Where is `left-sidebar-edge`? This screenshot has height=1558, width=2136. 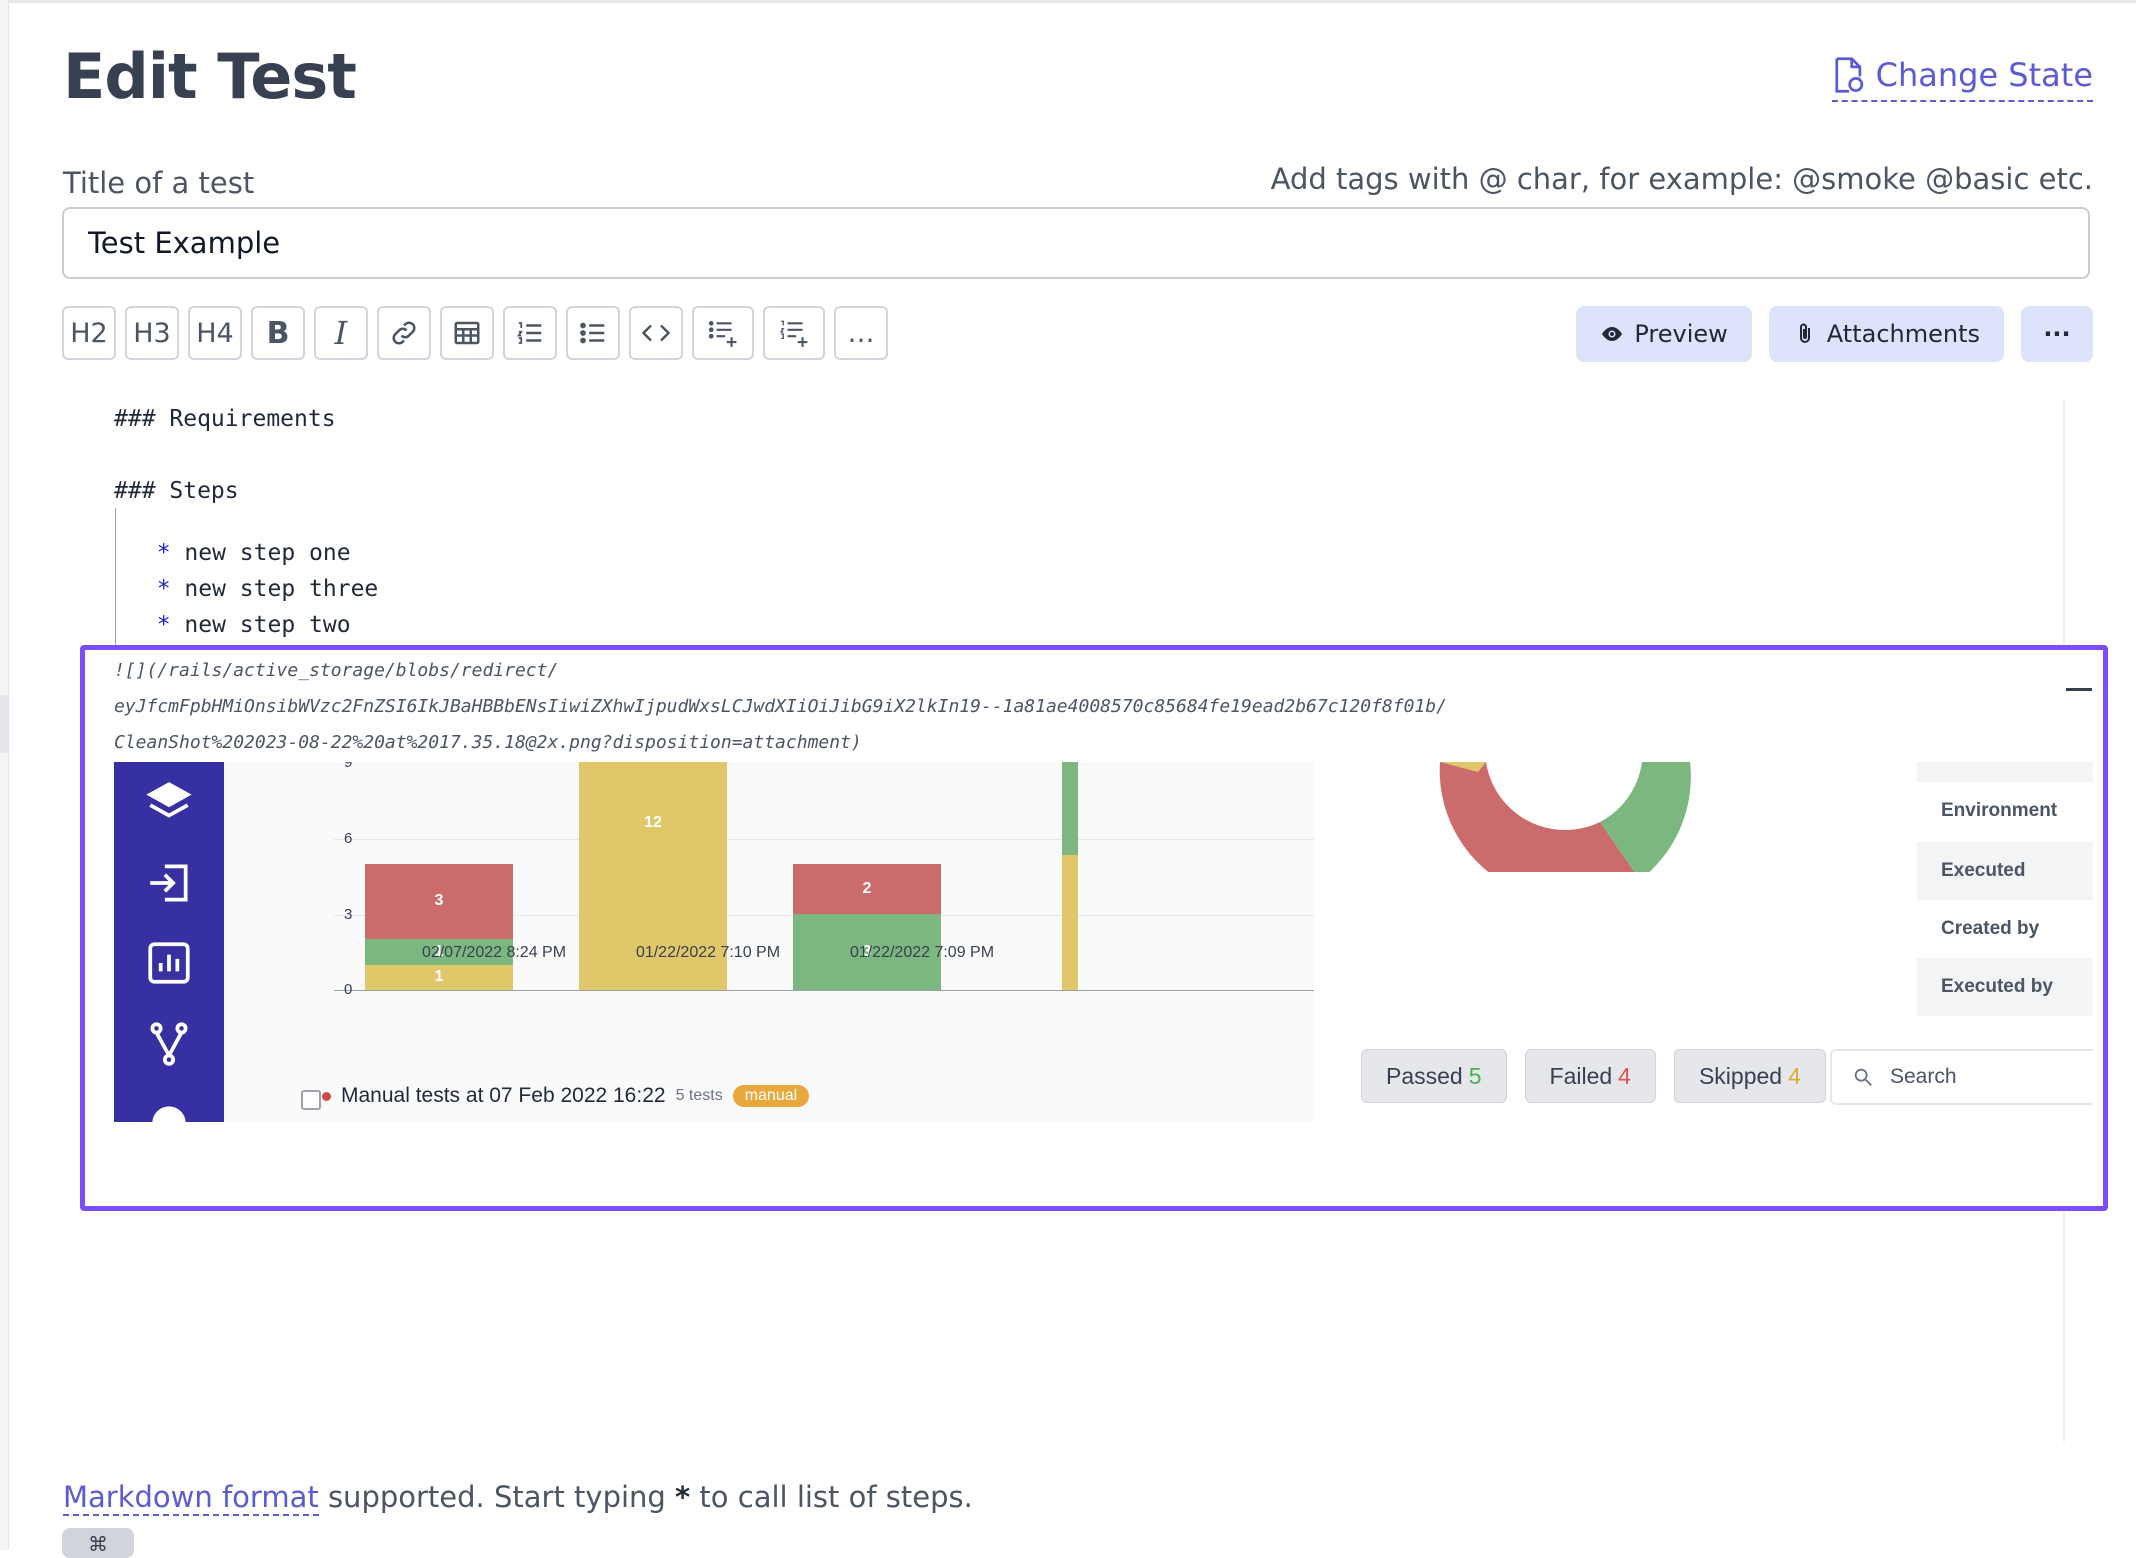
left-sidebar-edge is located at coordinates (4, 775).